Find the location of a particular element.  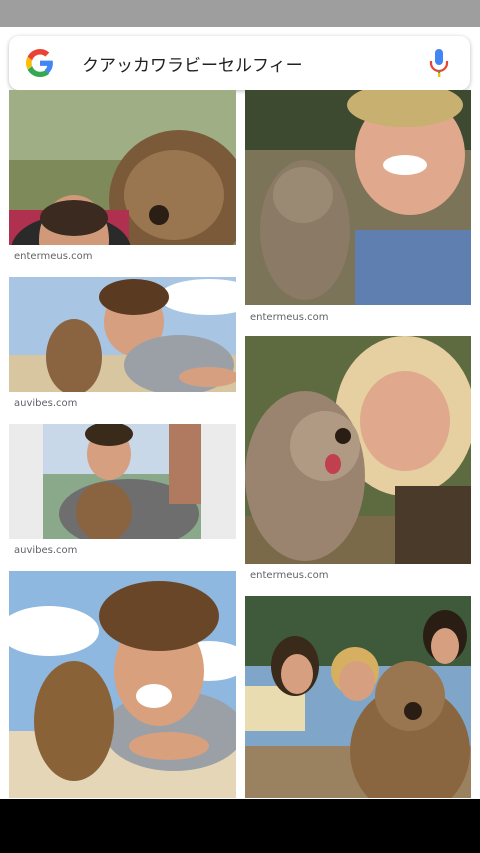

result-source-5: entermeus.com is located at coordinates (289, 317).